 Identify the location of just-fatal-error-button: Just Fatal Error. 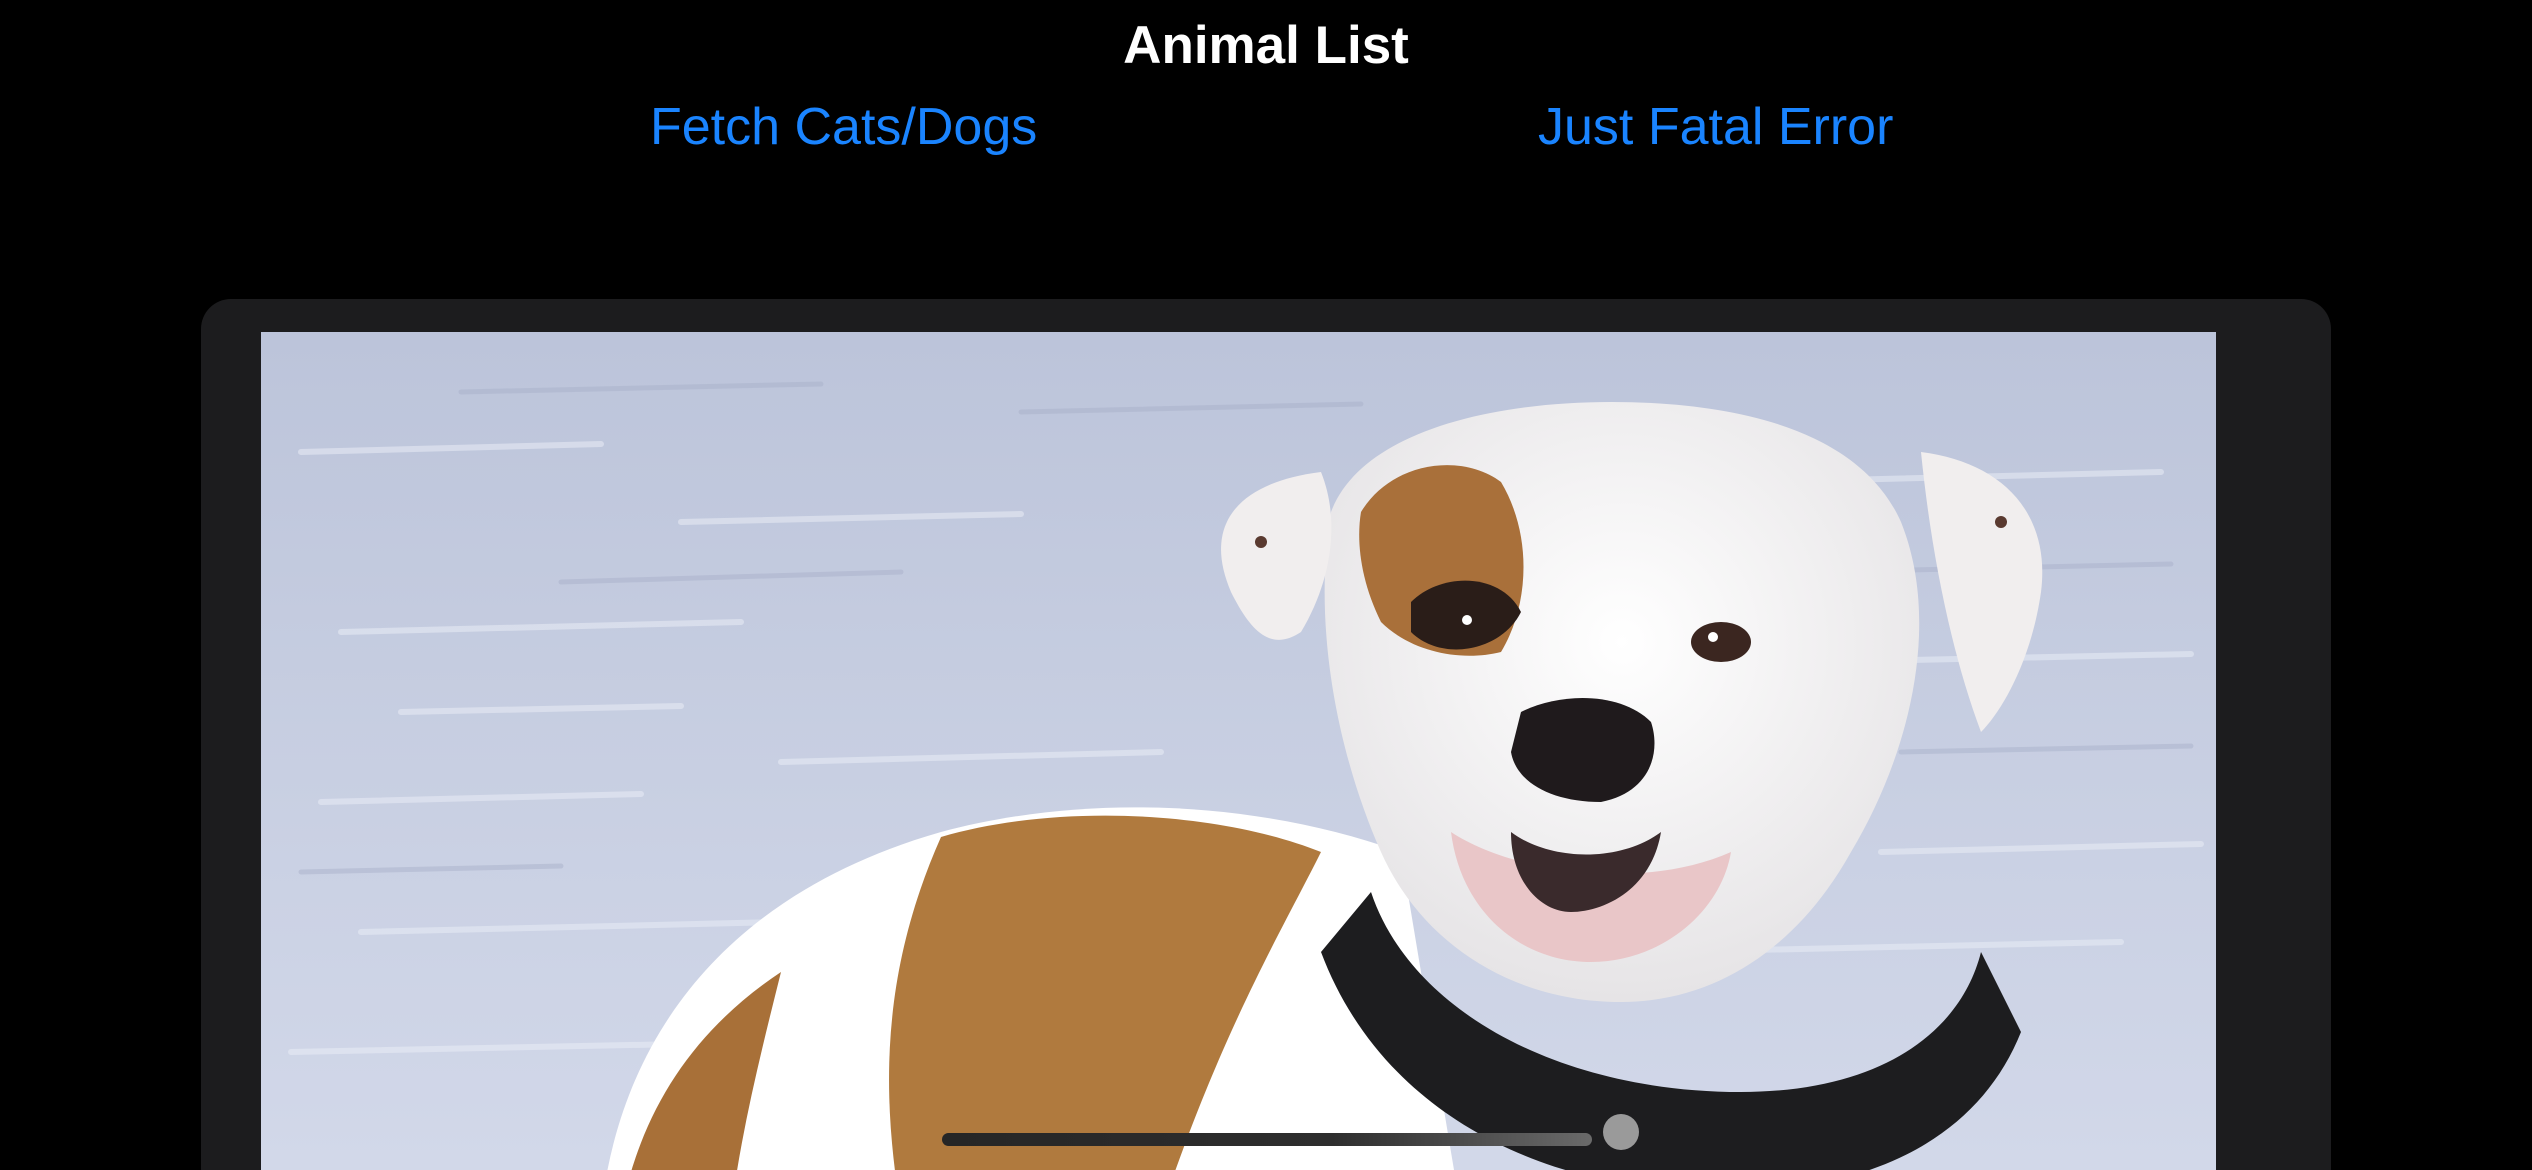
(1715, 127).